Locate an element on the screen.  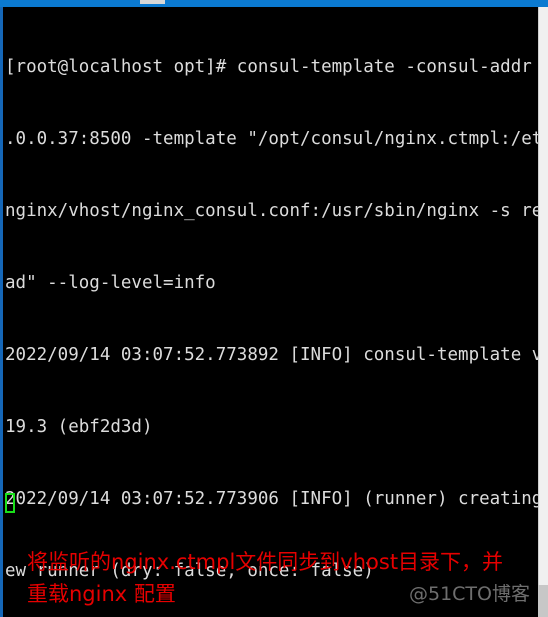
vertical-scrollbar is located at coordinates (543, 312).